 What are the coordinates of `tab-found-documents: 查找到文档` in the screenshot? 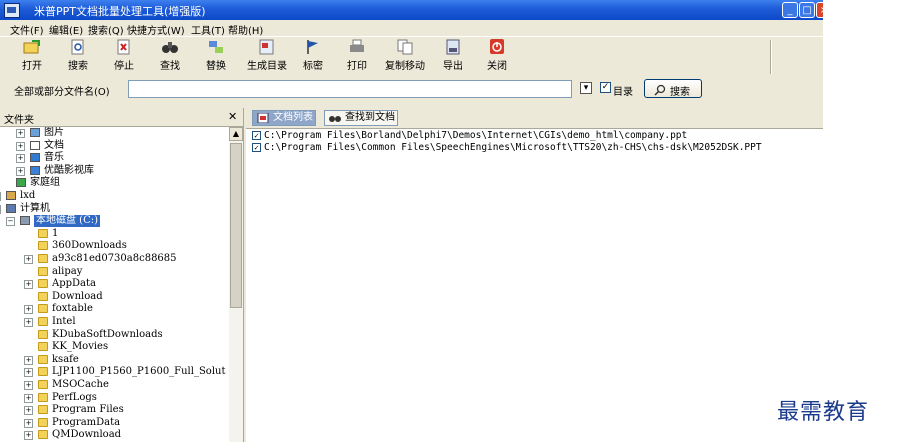 It's located at (361, 118).